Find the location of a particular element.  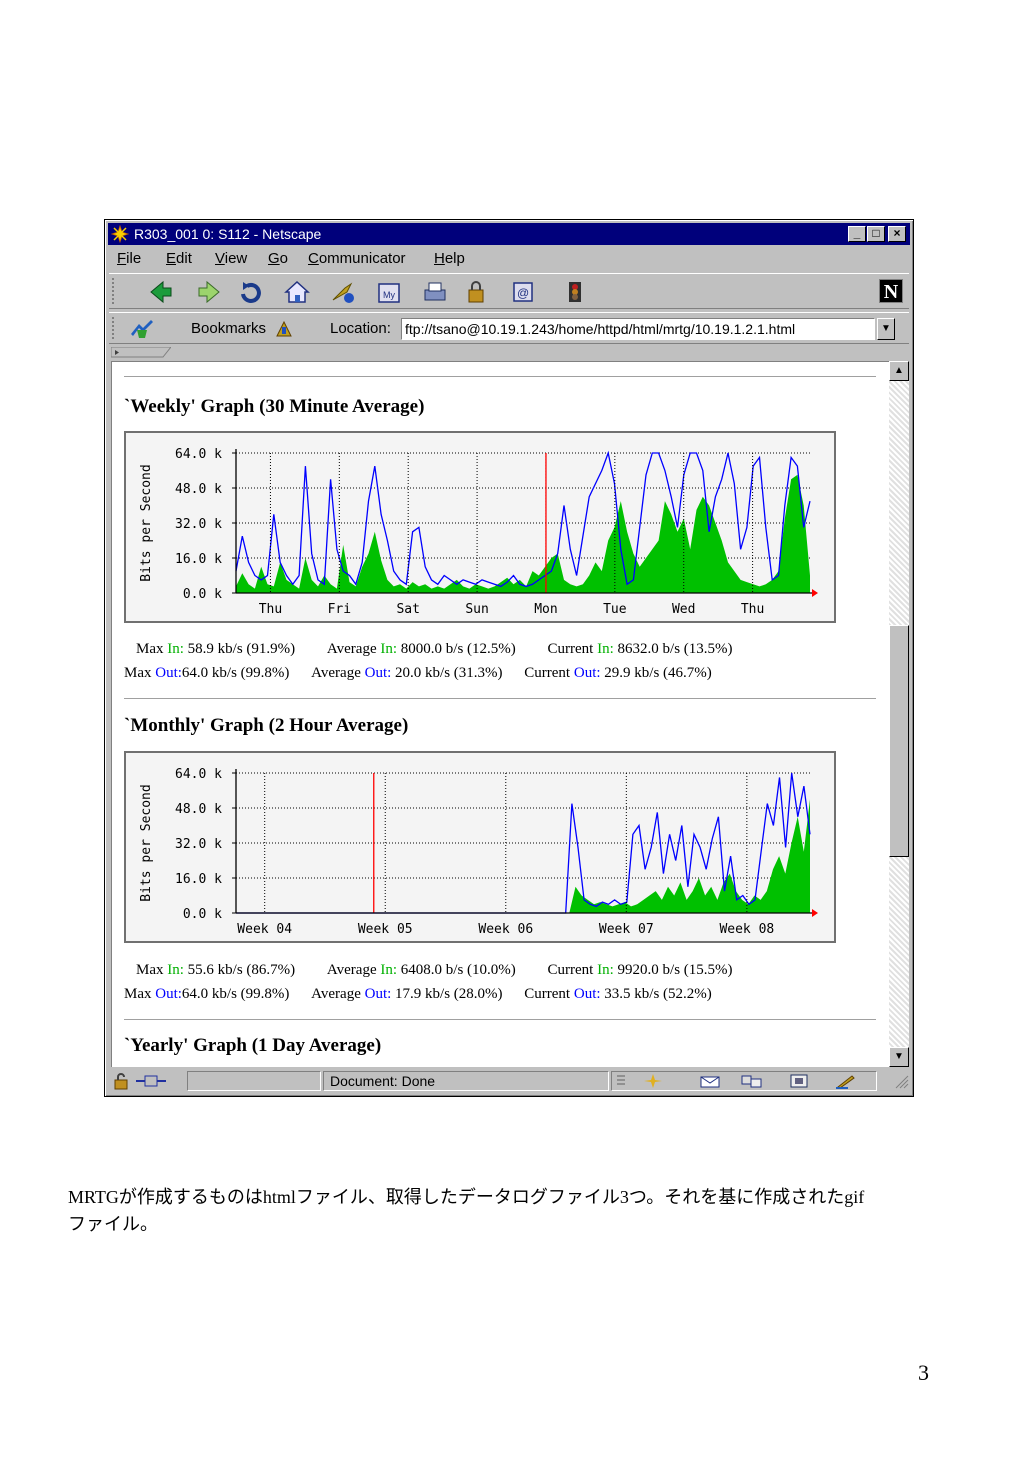

forward-icon is located at coordinates (209, 292).